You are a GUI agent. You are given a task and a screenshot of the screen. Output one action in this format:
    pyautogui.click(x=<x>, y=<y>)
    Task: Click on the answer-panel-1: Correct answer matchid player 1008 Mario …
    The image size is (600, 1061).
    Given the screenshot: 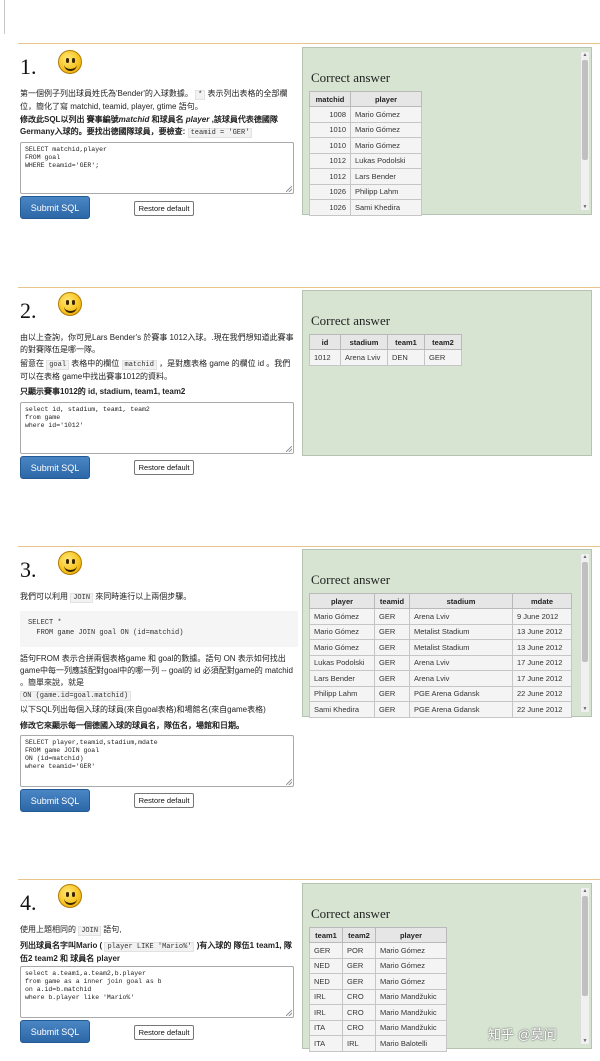 What is the action you would take?
    pyautogui.click(x=447, y=131)
    